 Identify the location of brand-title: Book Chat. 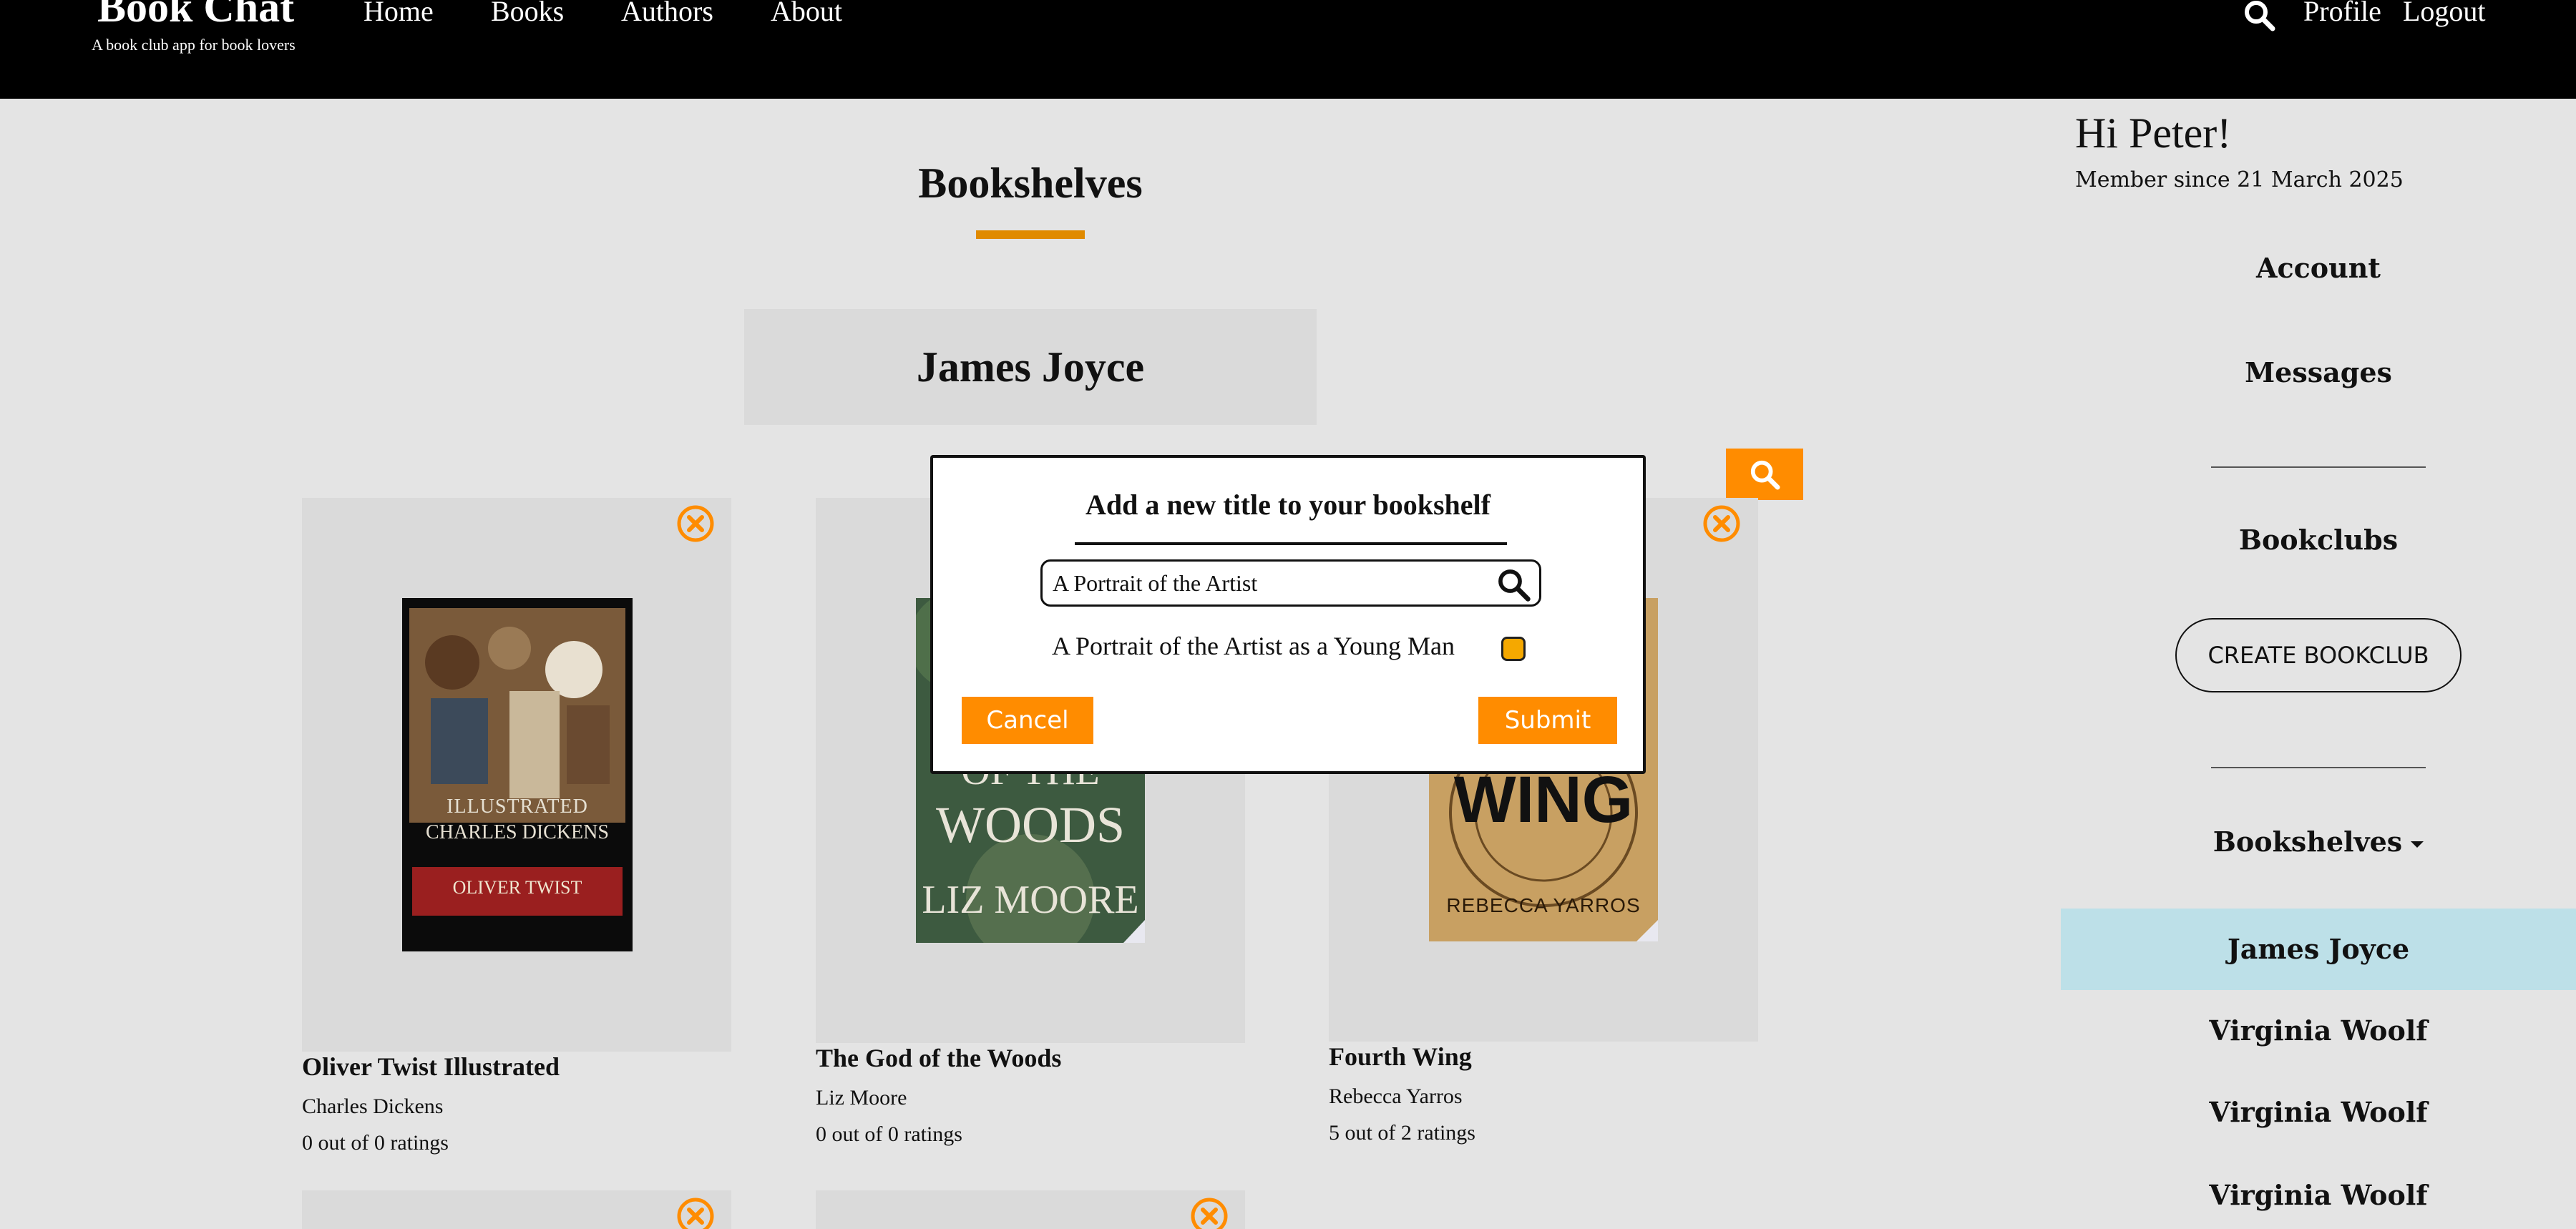
(194, 16).